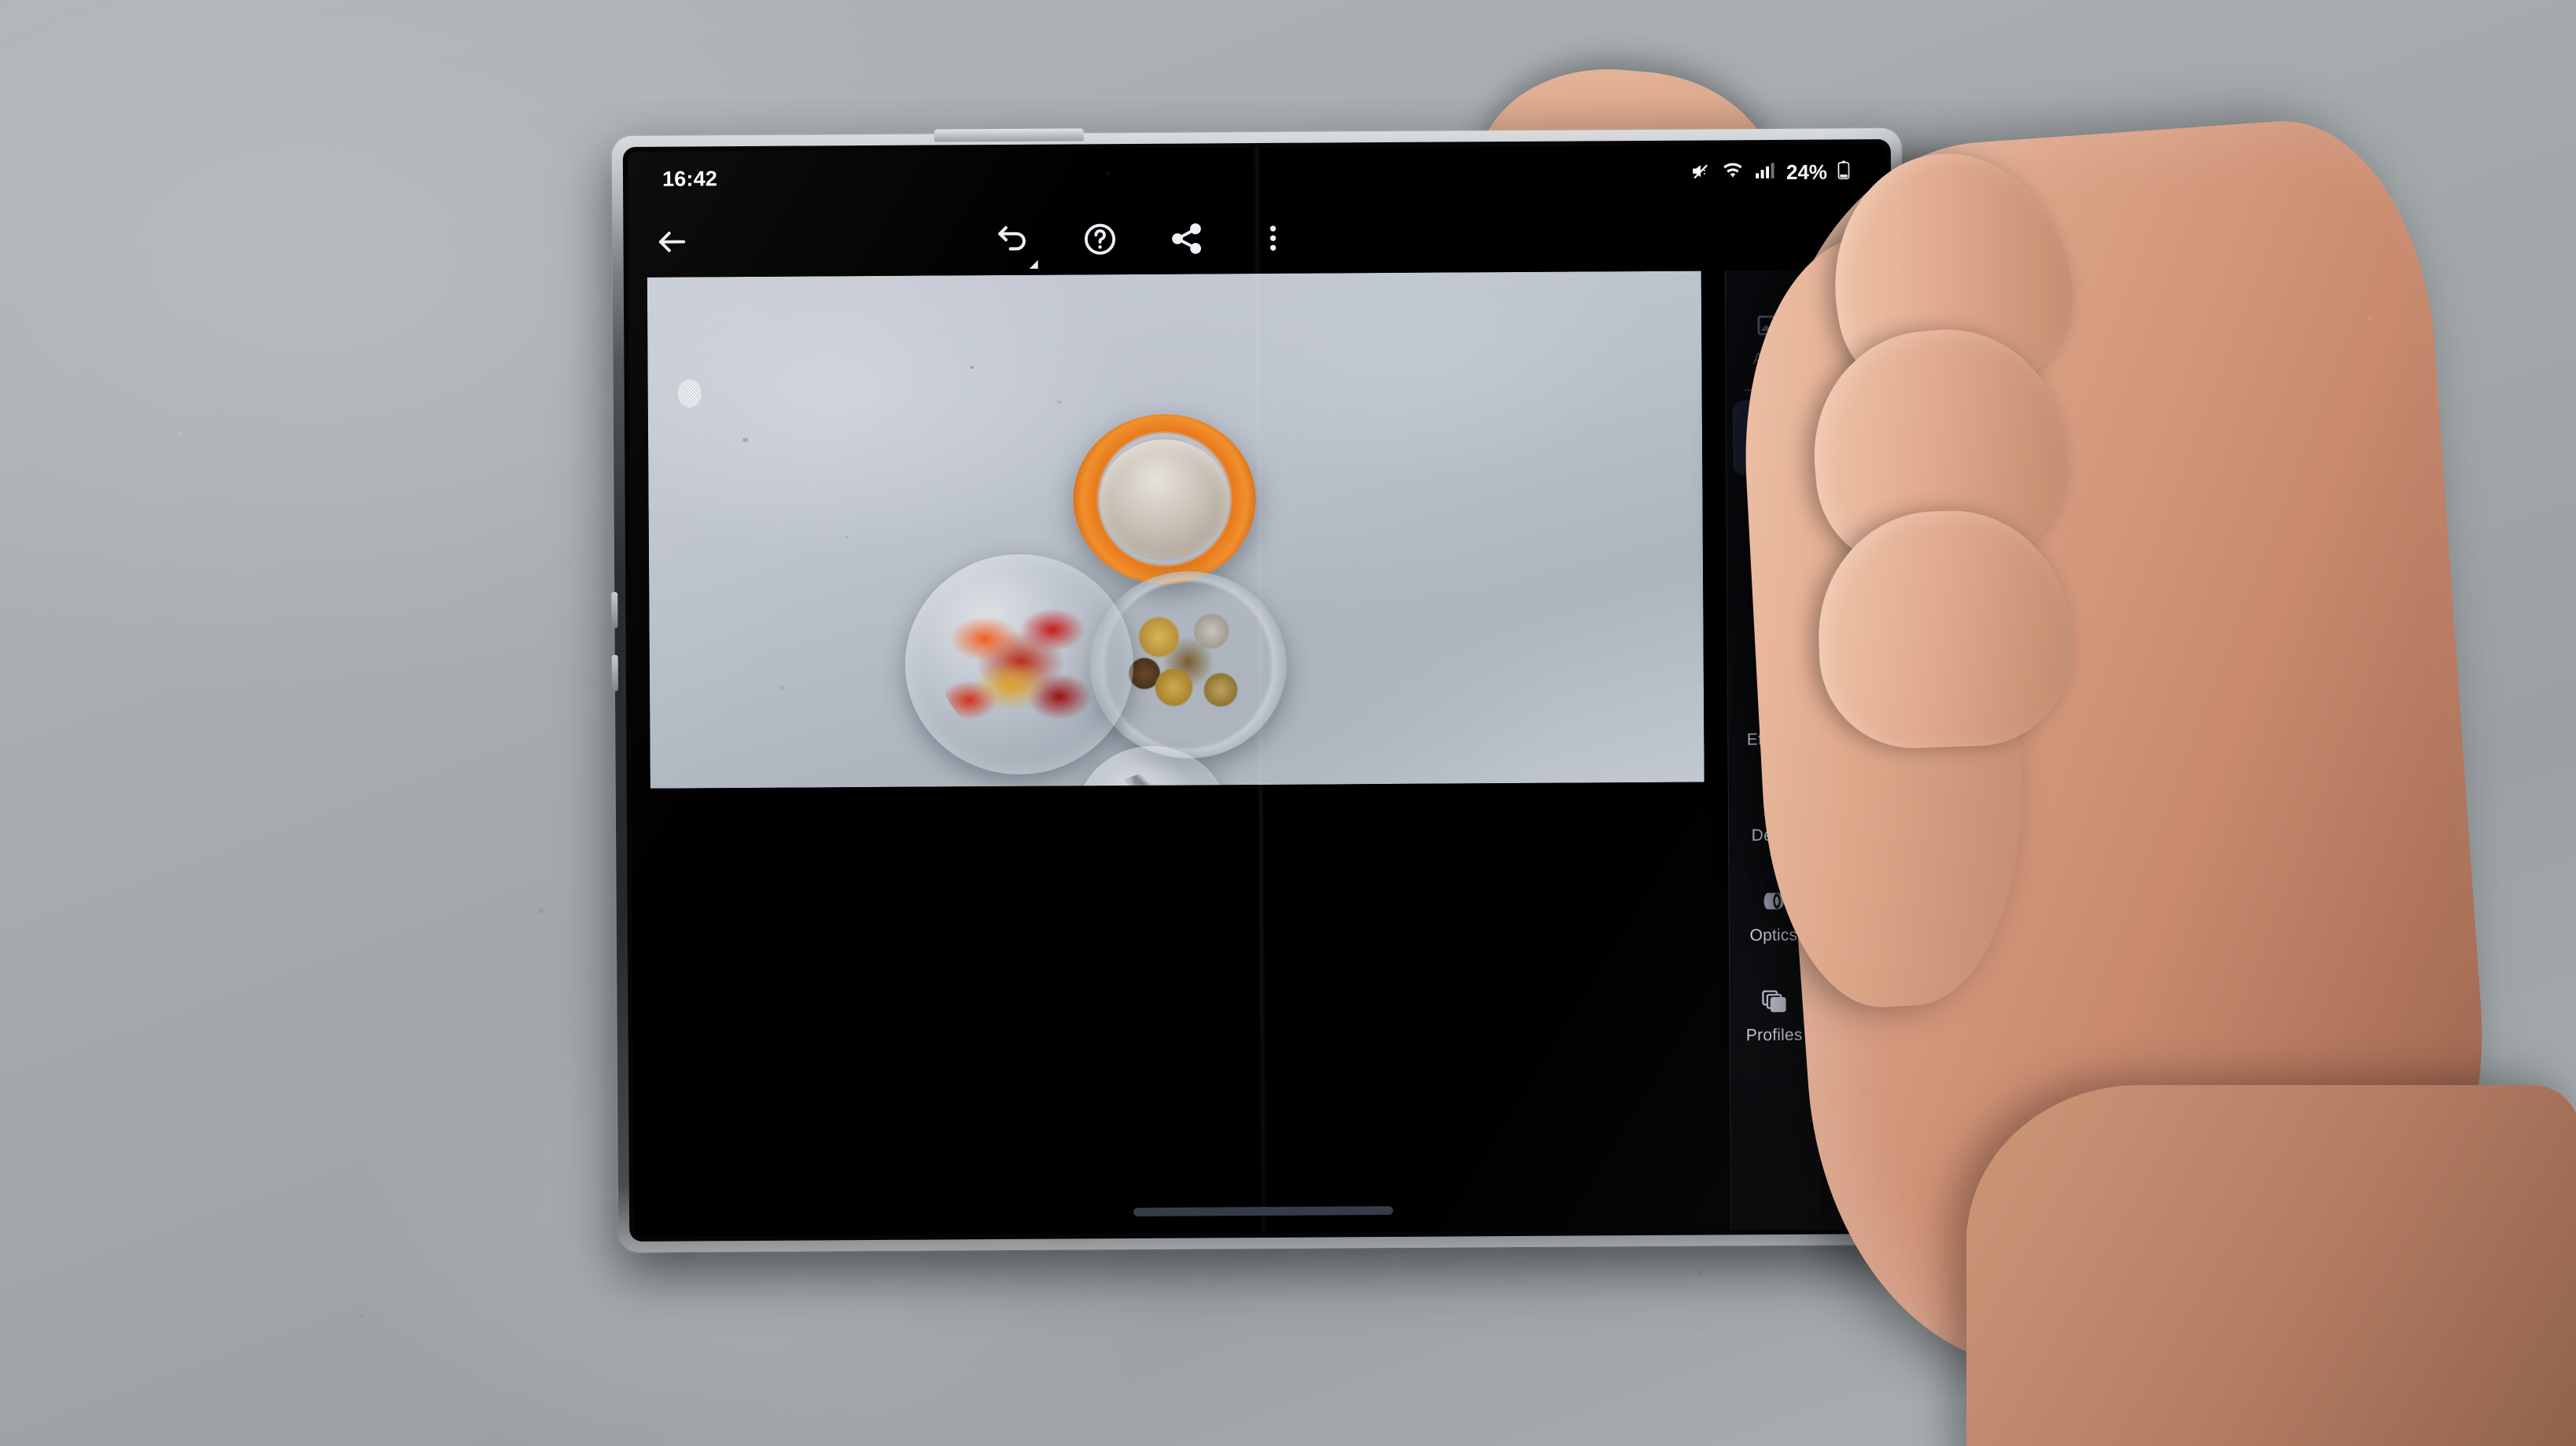 The width and height of the screenshot is (2576, 1446). I want to click on undo-button, so click(1014, 243).